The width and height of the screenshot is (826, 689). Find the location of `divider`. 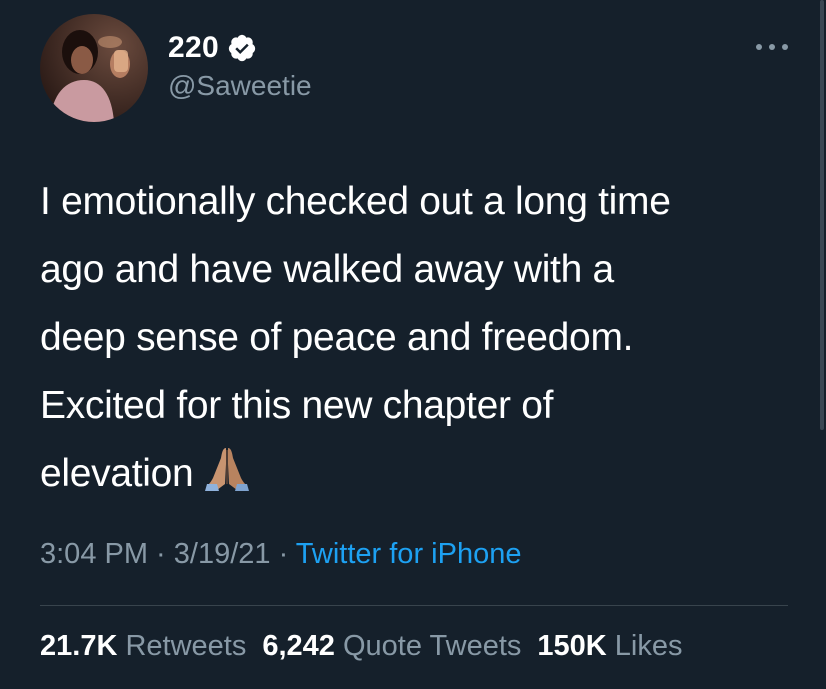

divider is located at coordinates (414, 605).